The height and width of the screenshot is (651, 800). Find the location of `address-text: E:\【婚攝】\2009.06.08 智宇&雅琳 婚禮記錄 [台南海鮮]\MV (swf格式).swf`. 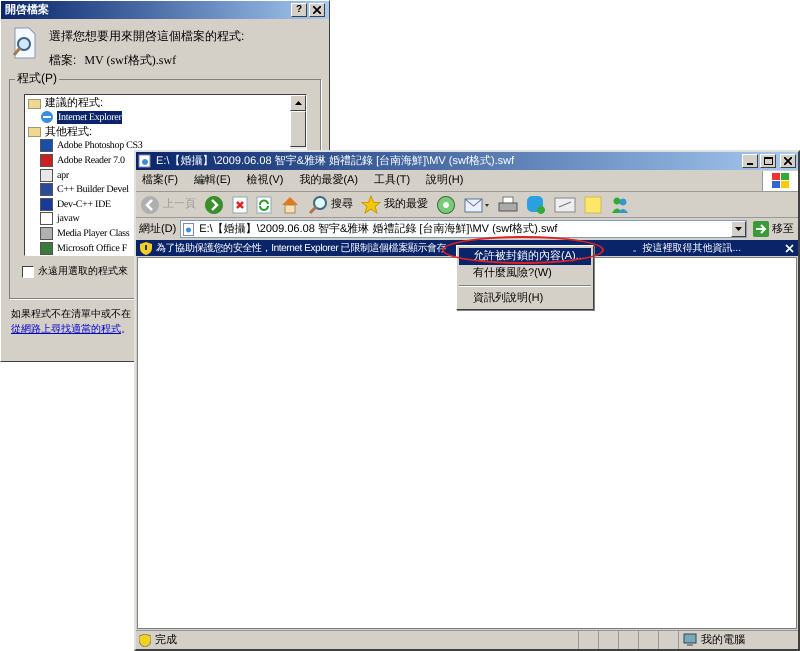

address-text: E:\【婚攝】\2009.06.08 智宇&雅琳 婚禮記錄 [台南海鮮]\MV (swf格式).swf is located at coordinates (378, 229).